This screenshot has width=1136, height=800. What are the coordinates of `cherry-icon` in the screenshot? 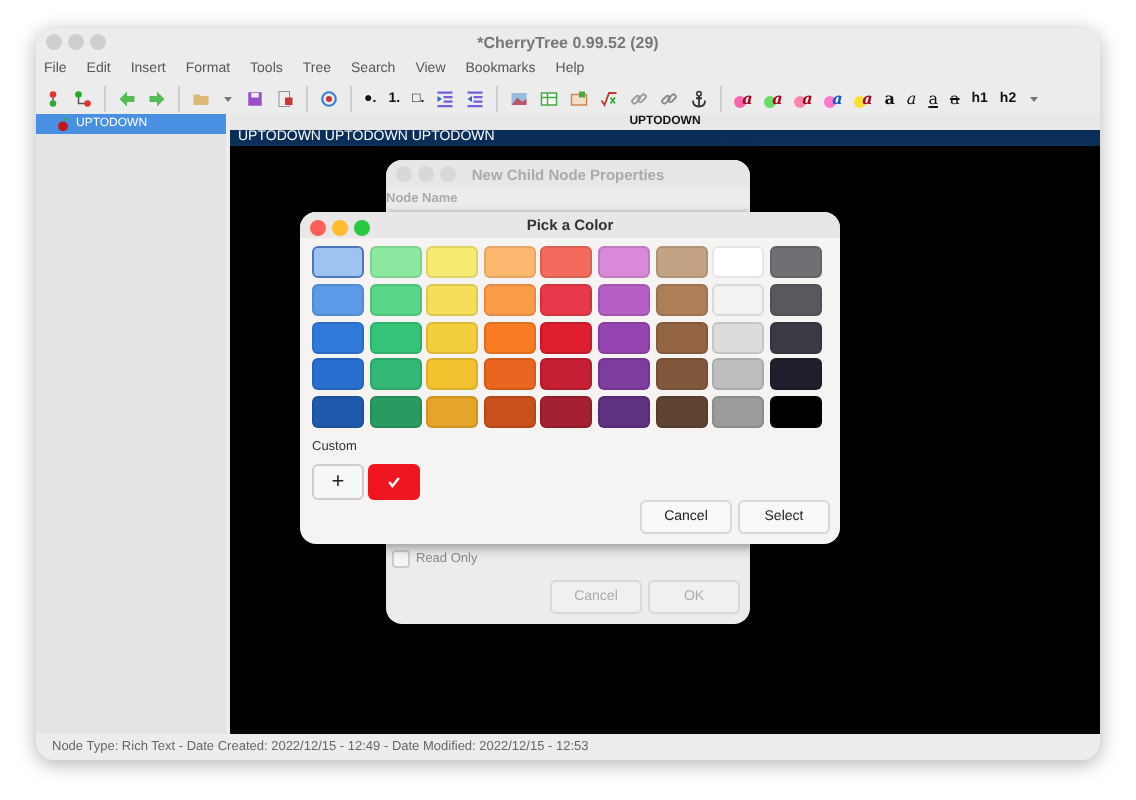 It's located at (63, 124).